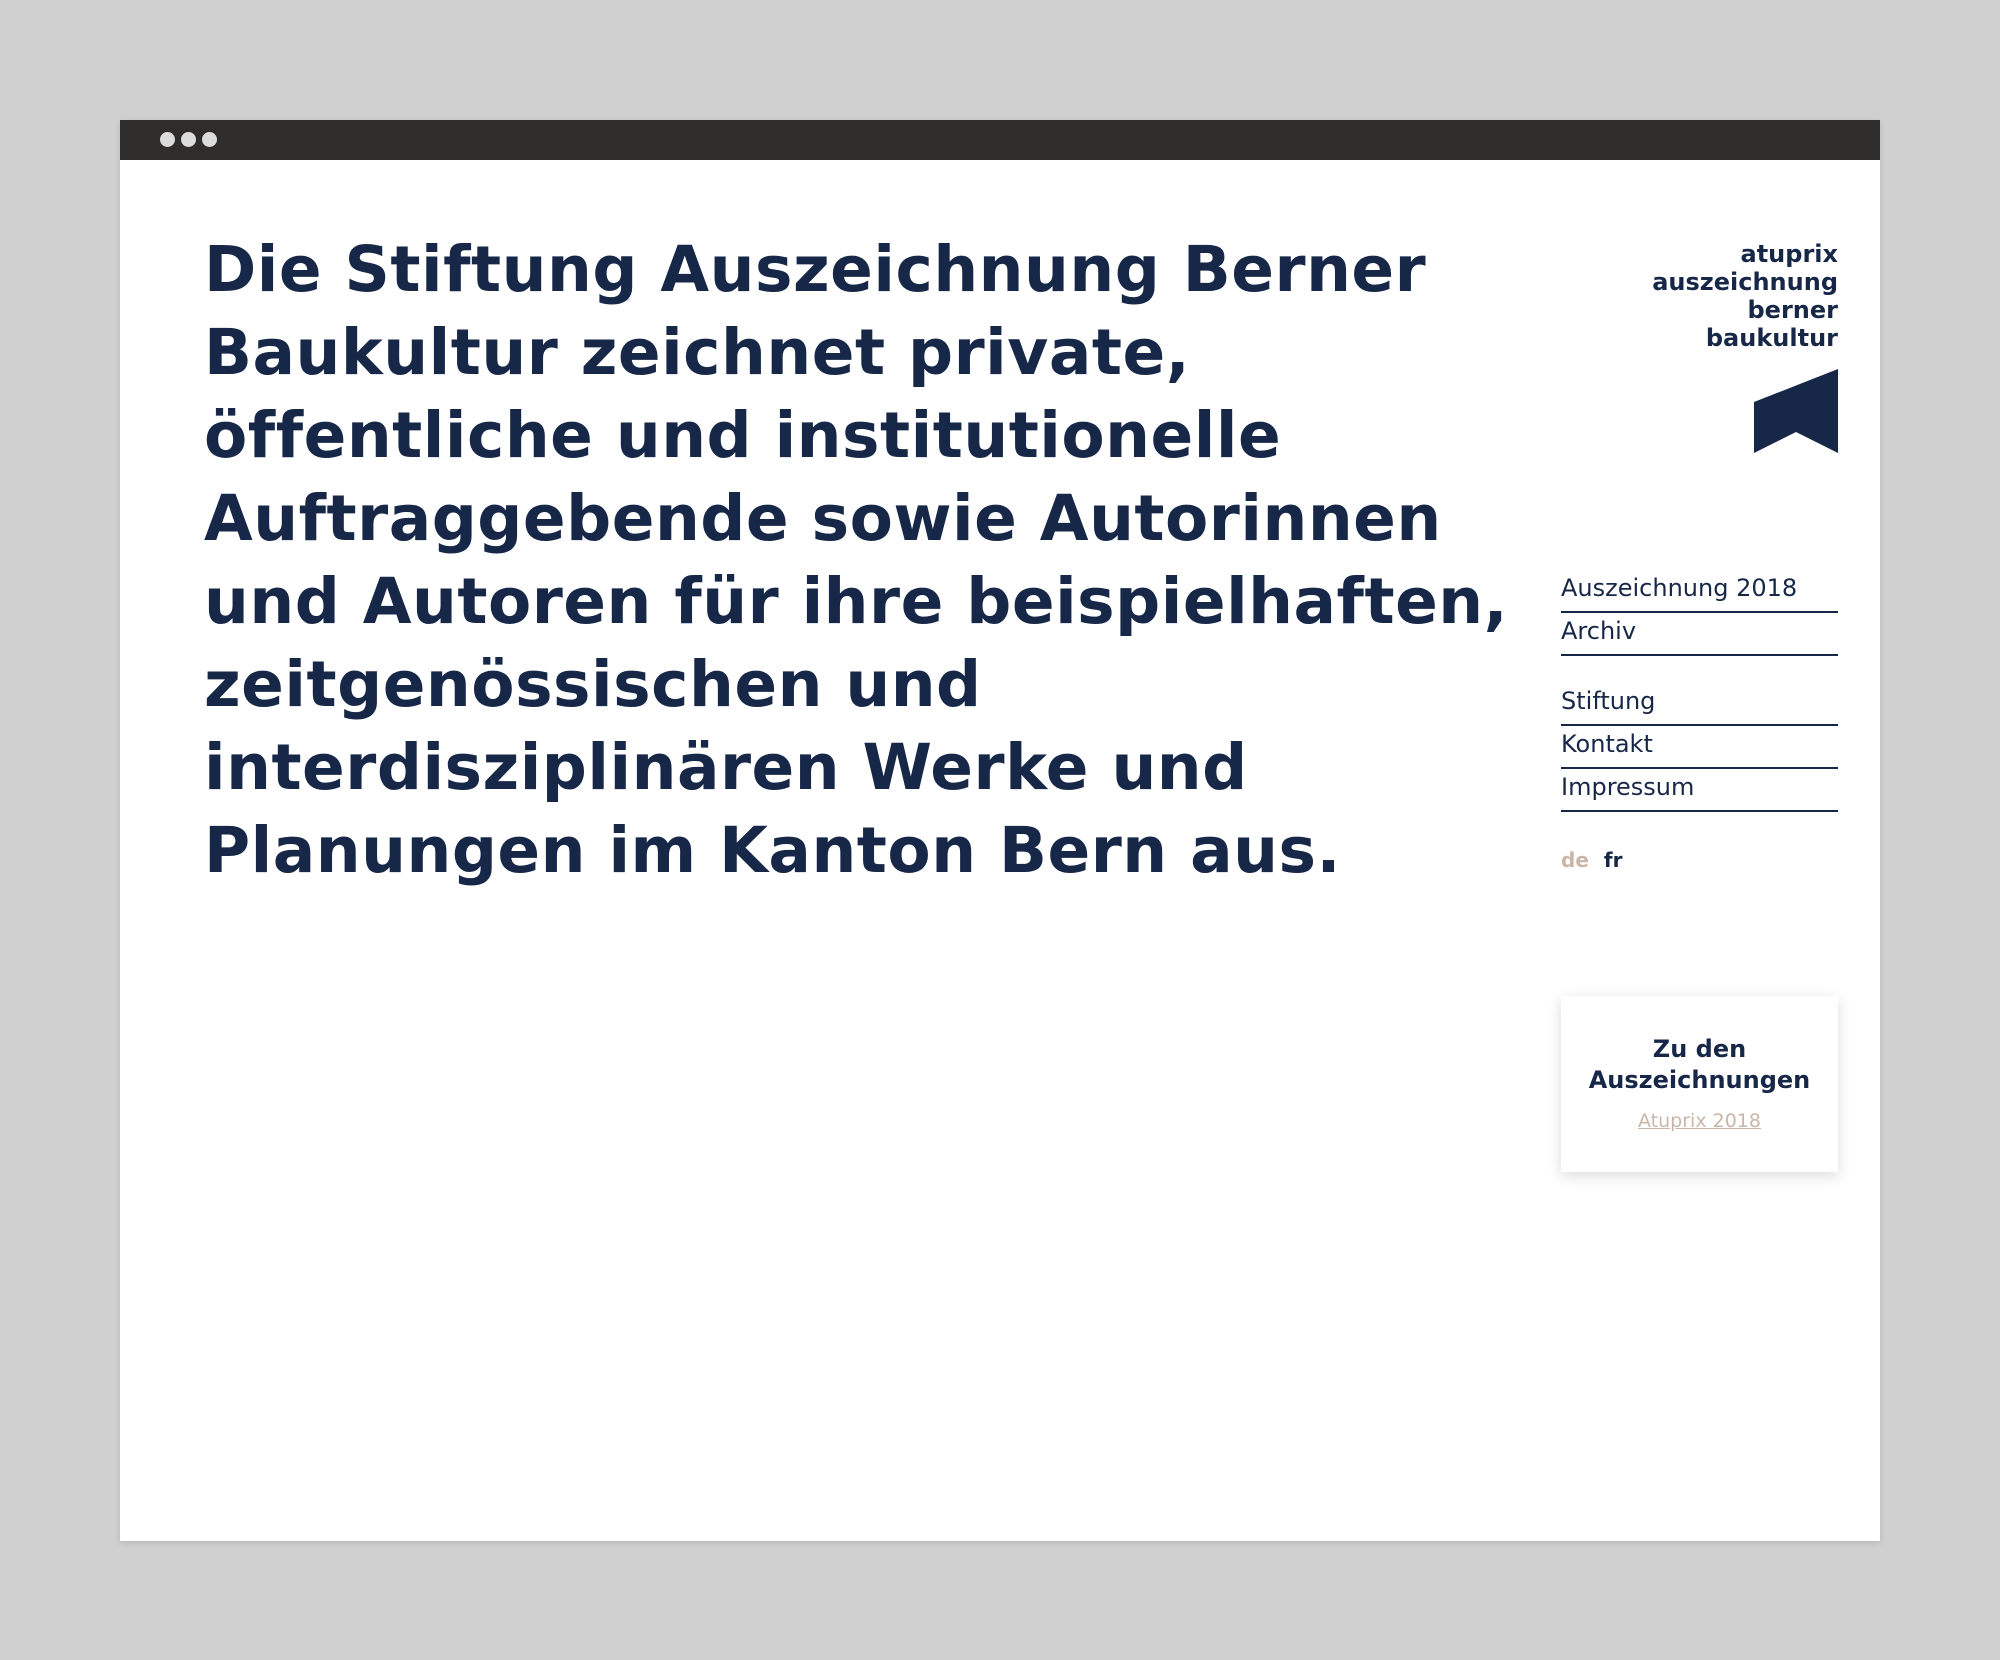 The width and height of the screenshot is (2000, 1660). What do you see at coordinates (1591, 860) in the screenshot?
I see `language-switcher: de fr` at bounding box center [1591, 860].